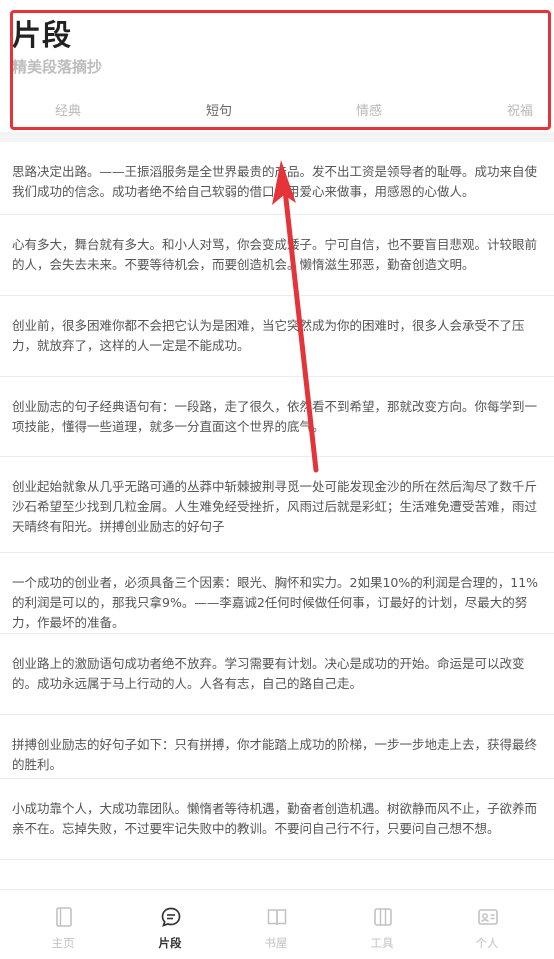  What do you see at coordinates (277, 137) in the screenshot?
I see `divider` at bounding box center [277, 137].